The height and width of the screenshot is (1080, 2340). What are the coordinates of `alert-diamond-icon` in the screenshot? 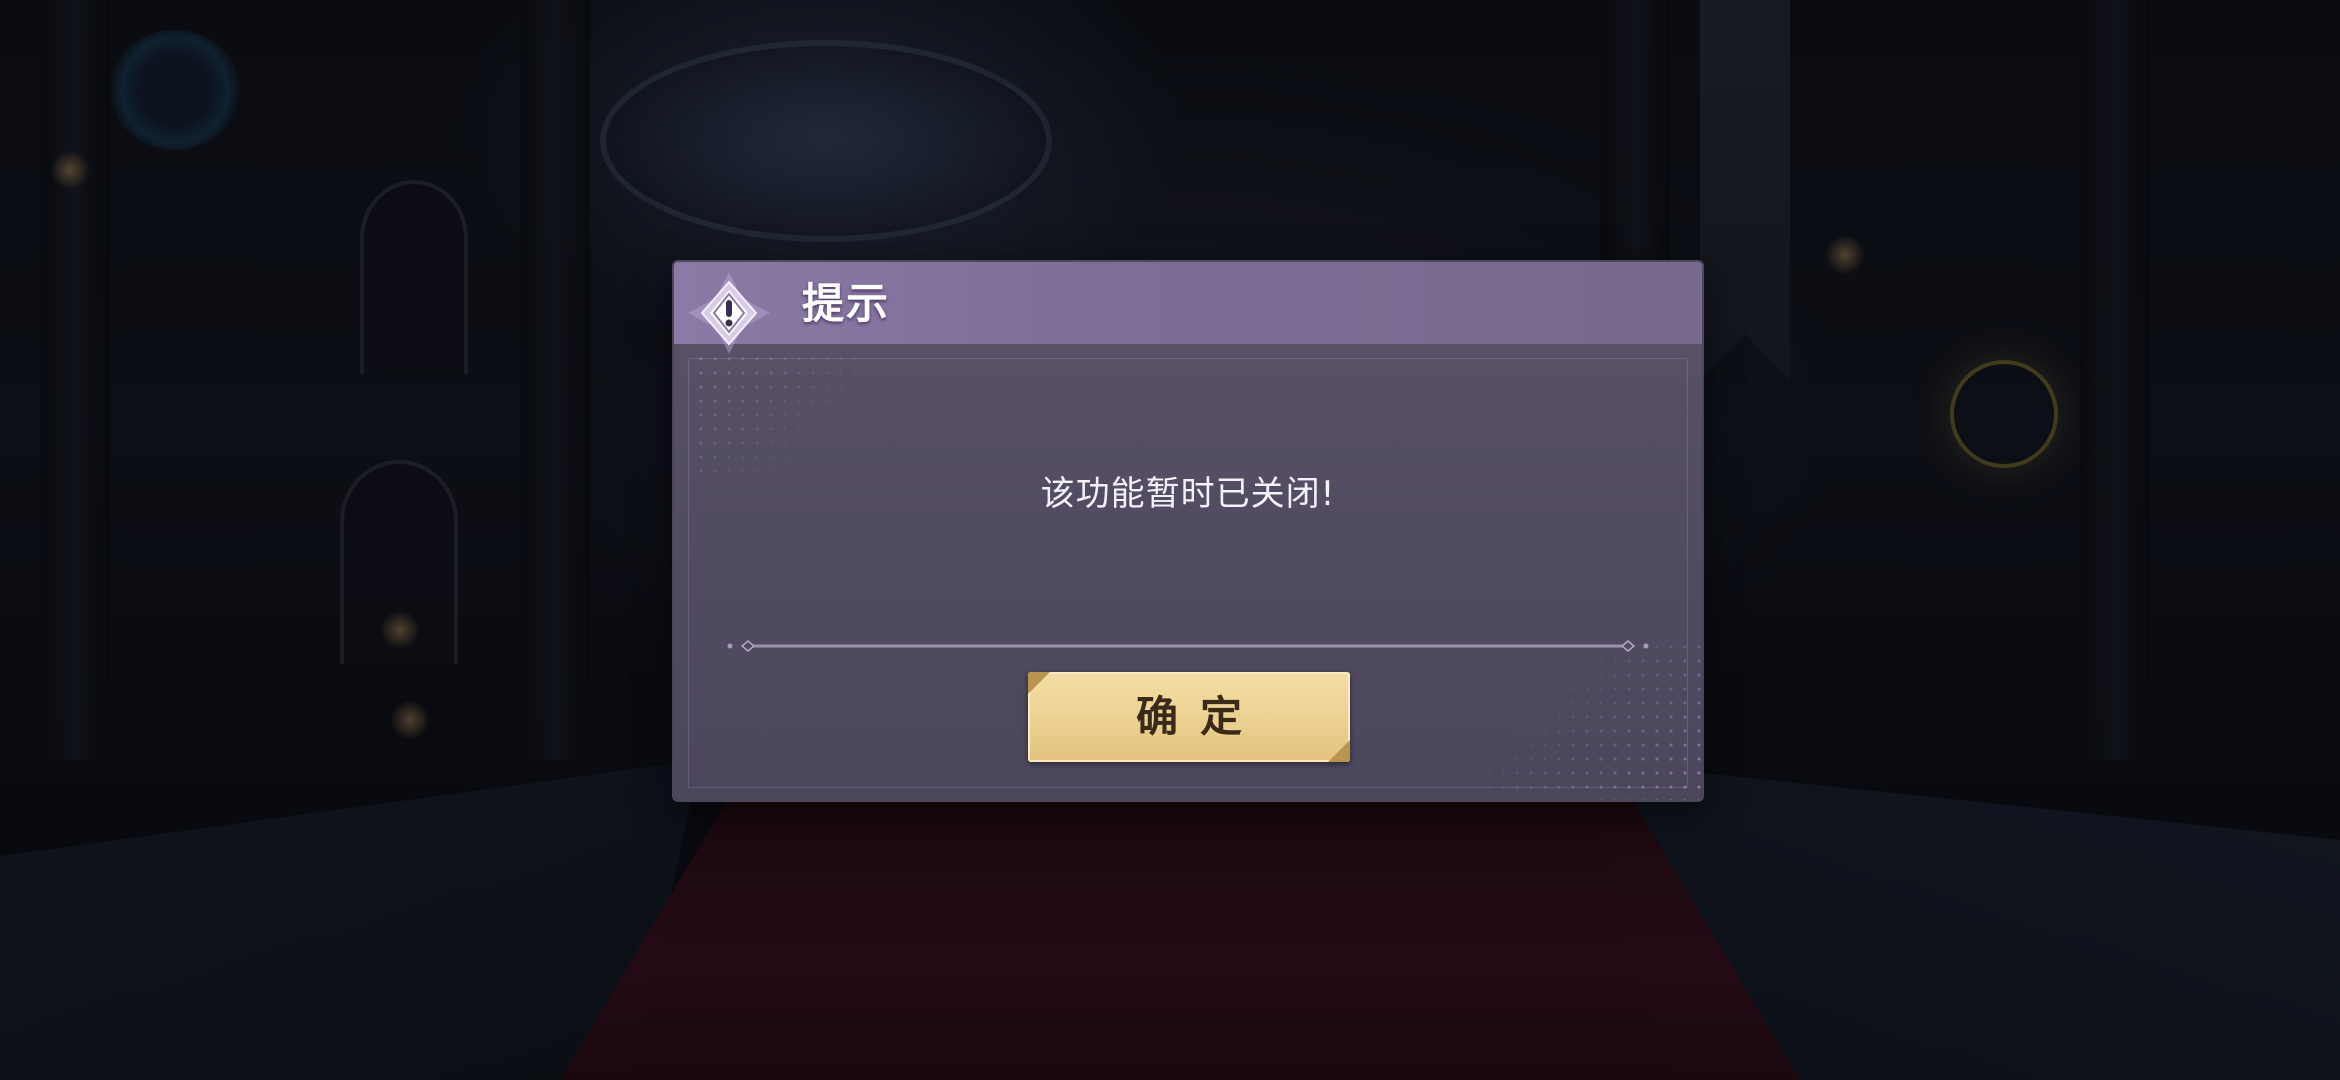 It's located at (729, 313).